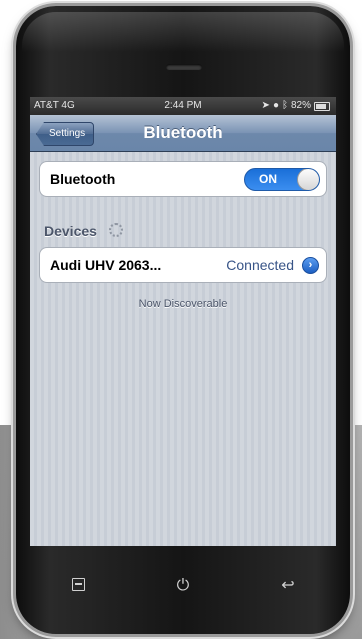 The image size is (362, 639). I want to click on location-icon: ➤, so click(265, 105).